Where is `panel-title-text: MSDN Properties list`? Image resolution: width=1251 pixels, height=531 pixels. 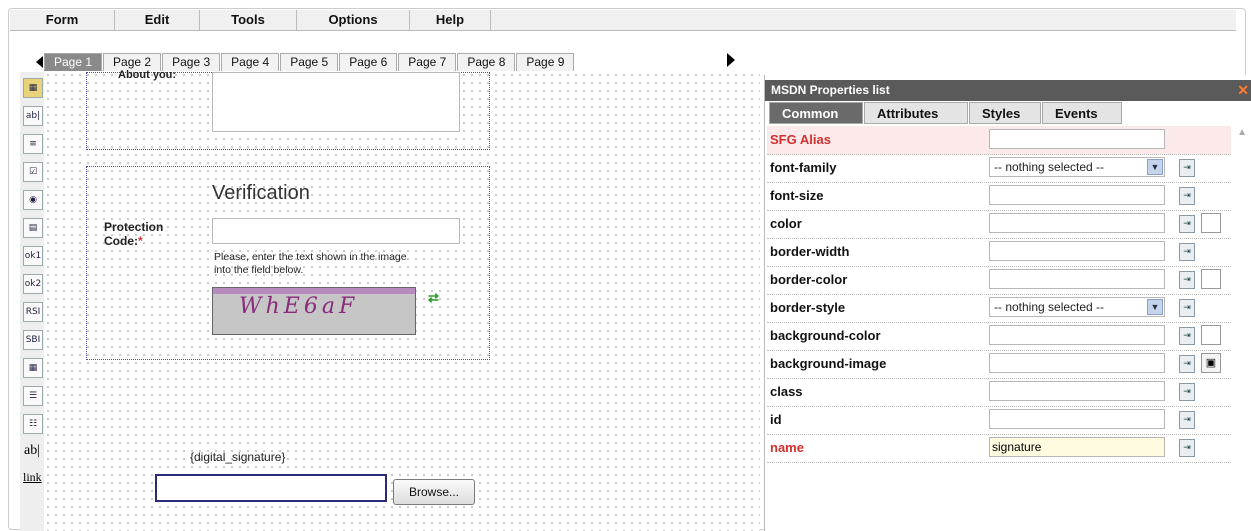 panel-title-text: MSDN Properties list is located at coordinates (830, 90).